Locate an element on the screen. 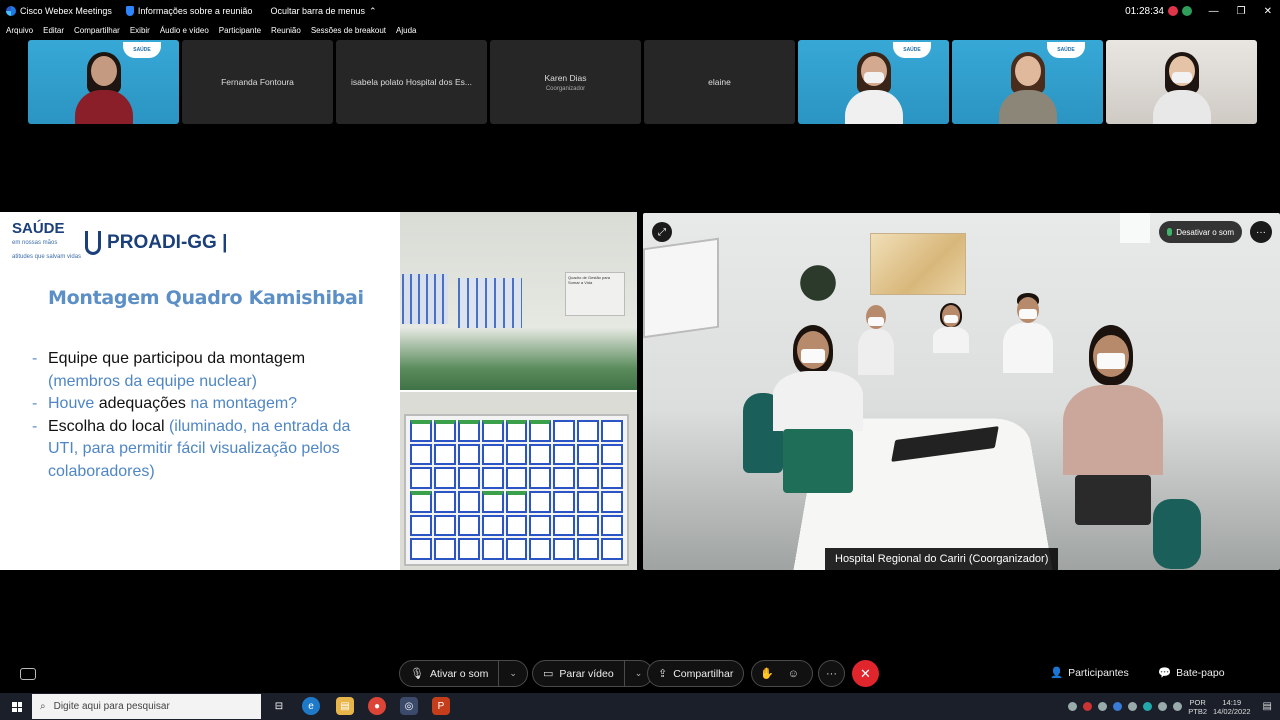  participant-tile: elaine is located at coordinates (719, 82).